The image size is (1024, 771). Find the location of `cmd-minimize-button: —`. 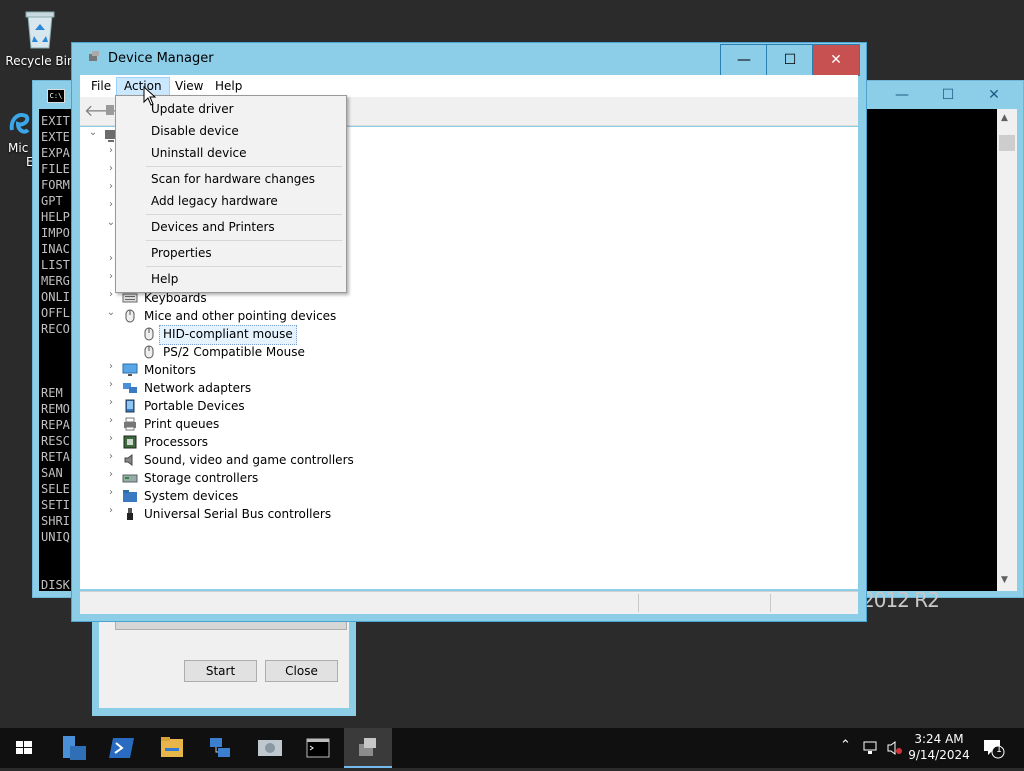

cmd-minimize-button: — is located at coordinates (902, 95).